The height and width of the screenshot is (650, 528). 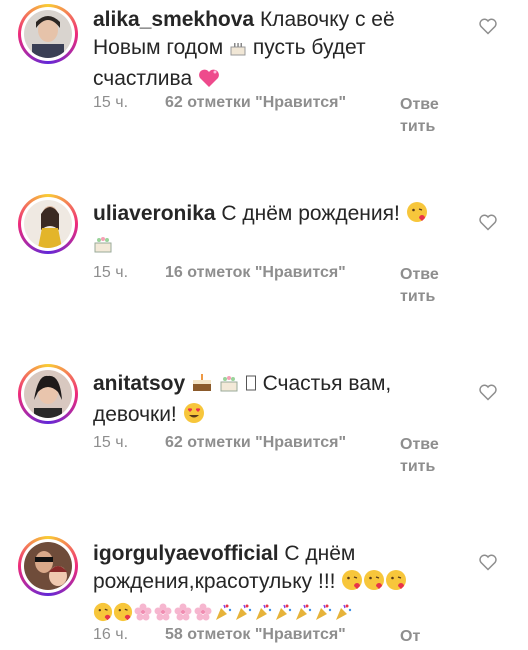 What do you see at coordinates (310, 213) in the screenshot?
I see `comment-body: С днём рождения!` at bounding box center [310, 213].